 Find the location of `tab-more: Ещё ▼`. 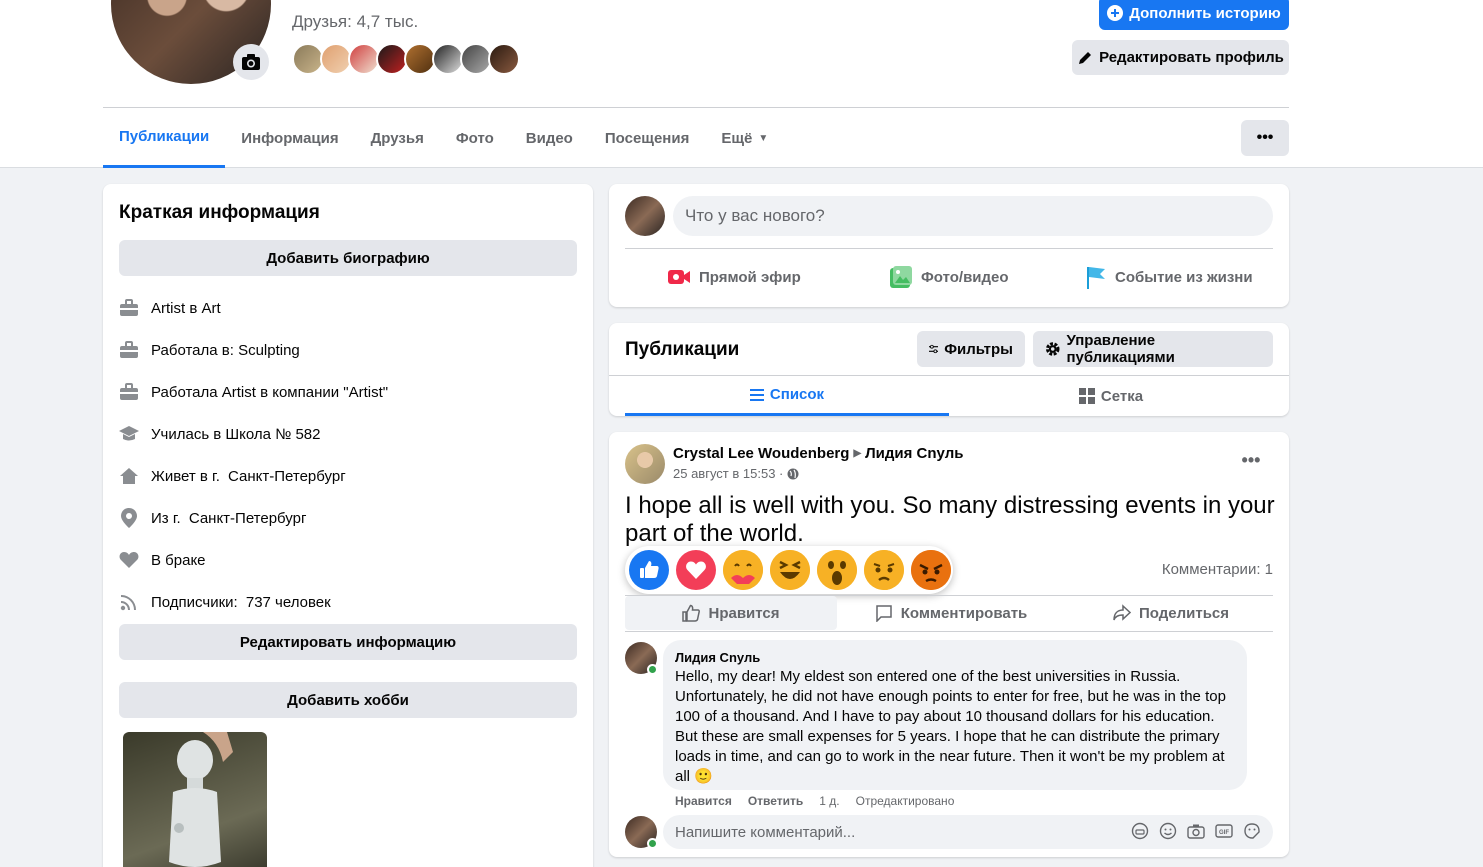

tab-more: Ещё ▼ is located at coordinates (744, 138).